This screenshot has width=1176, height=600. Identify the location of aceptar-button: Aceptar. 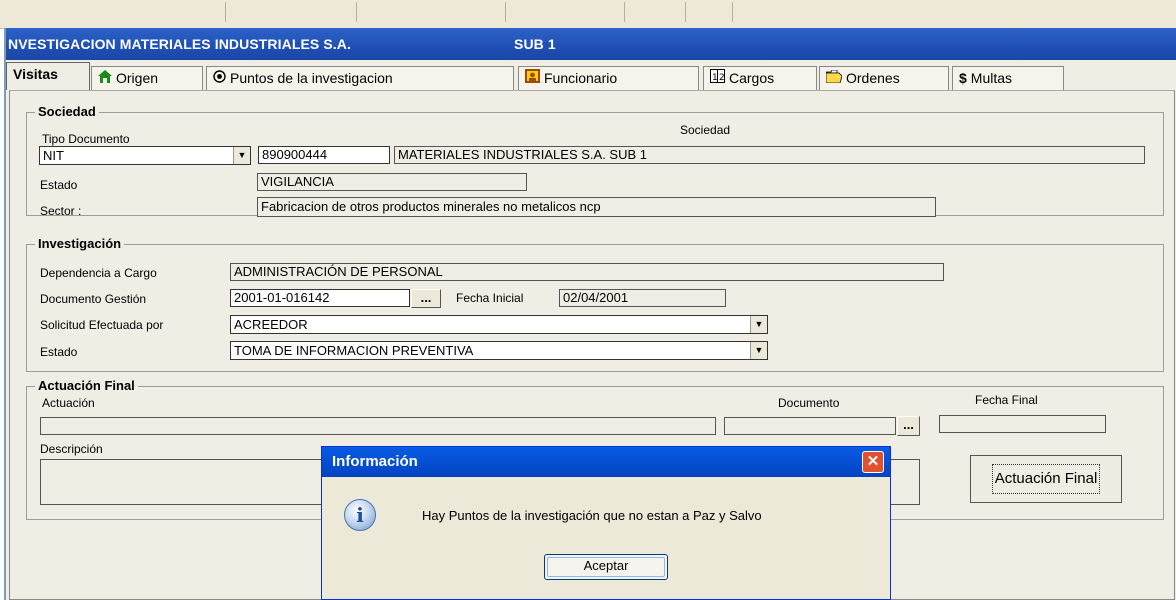
(606, 567).